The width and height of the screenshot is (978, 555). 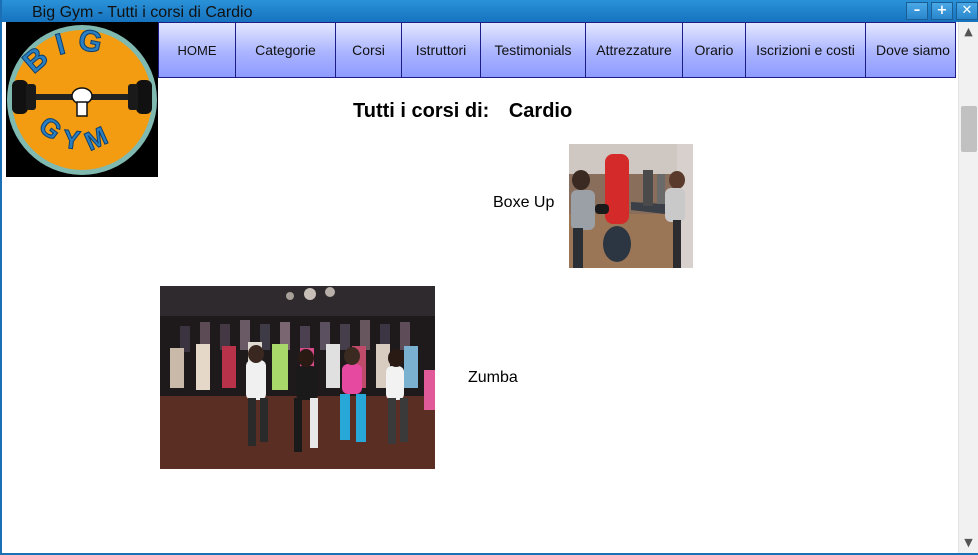 I want to click on minimize-button: –, so click(x=917, y=11).